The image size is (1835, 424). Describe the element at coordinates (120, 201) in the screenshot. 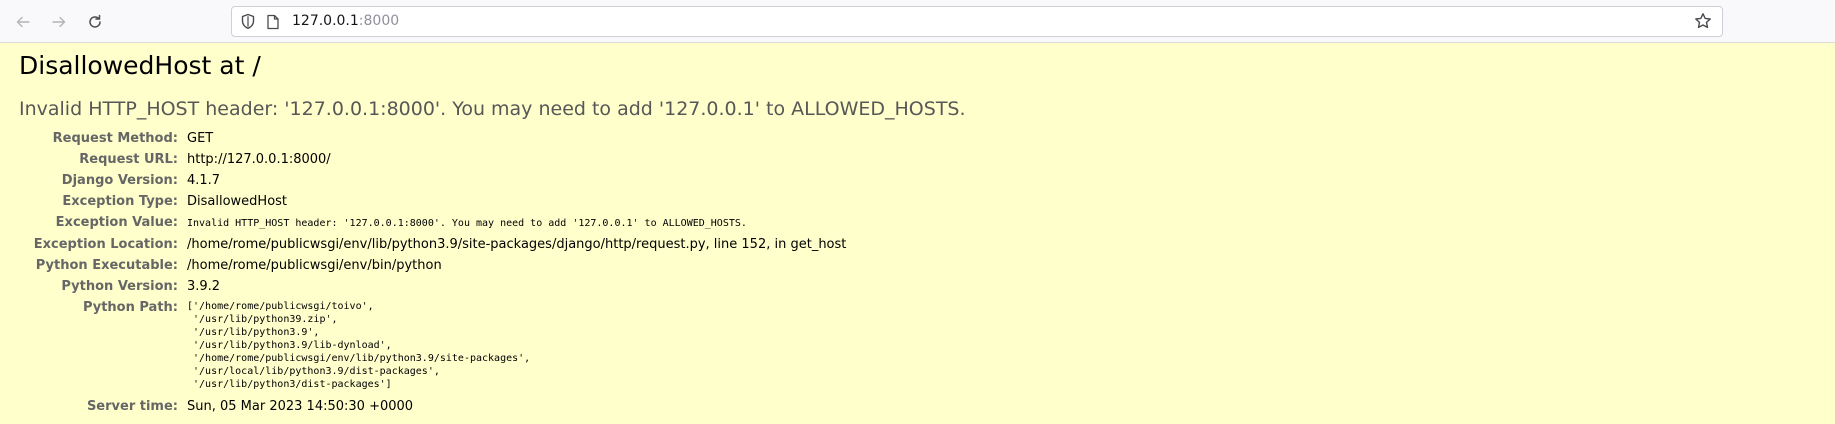

I see `meta-label: Exception Type:` at that location.